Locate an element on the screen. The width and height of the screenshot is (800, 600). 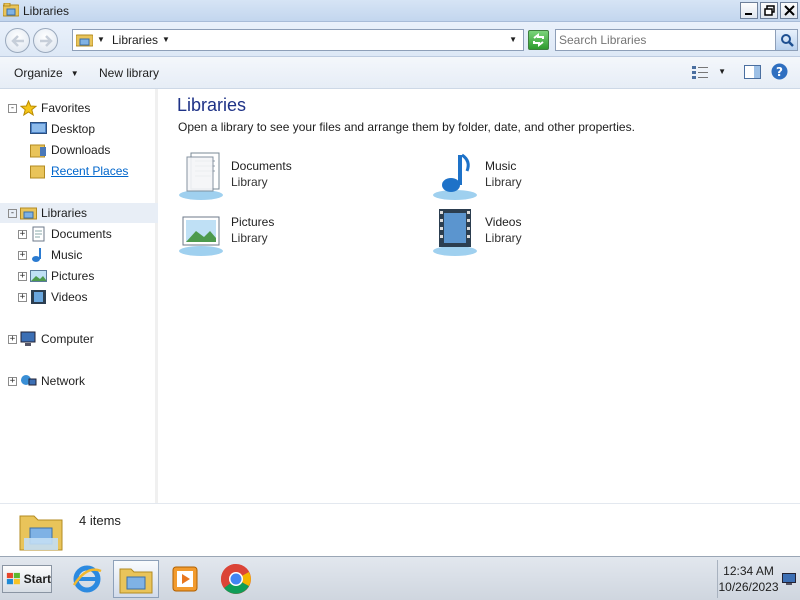
organize-menu: Organize ▼ is located at coordinates (46, 73).